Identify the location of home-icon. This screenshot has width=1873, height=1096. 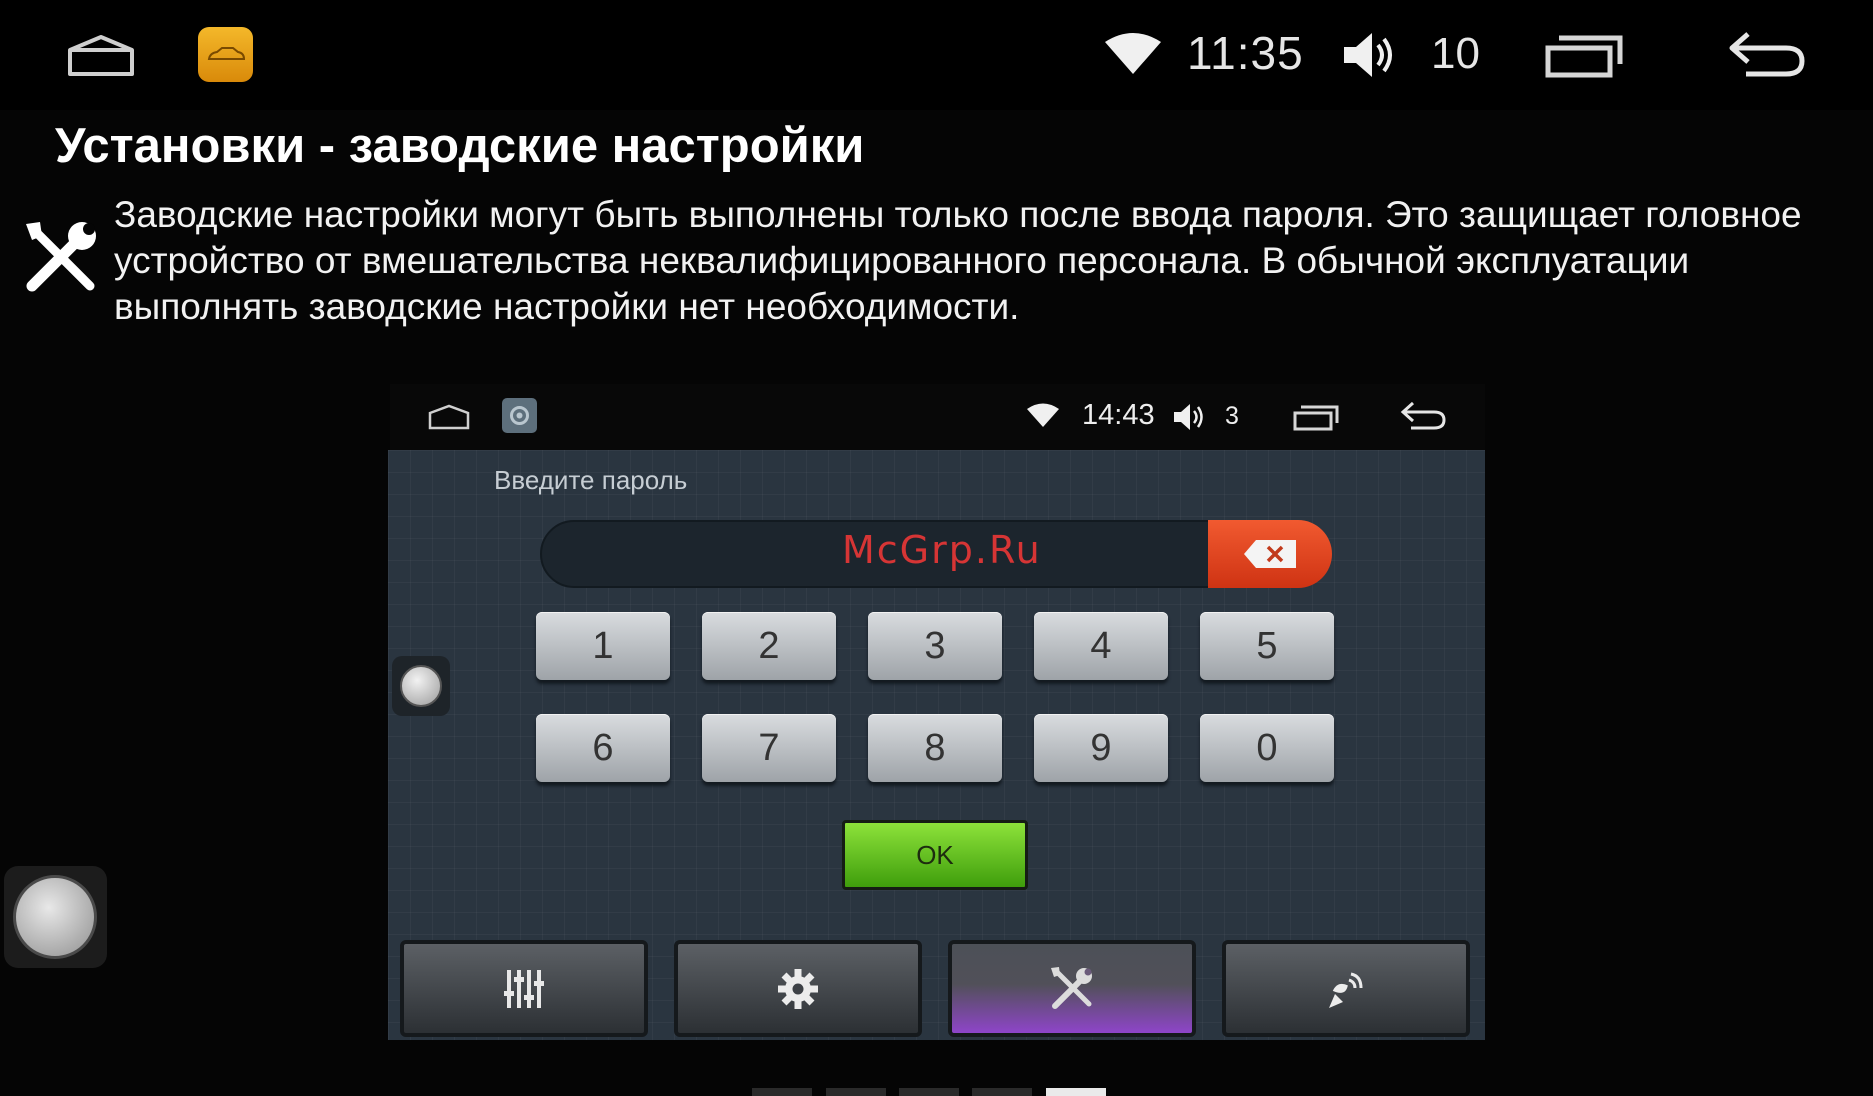
(101, 58).